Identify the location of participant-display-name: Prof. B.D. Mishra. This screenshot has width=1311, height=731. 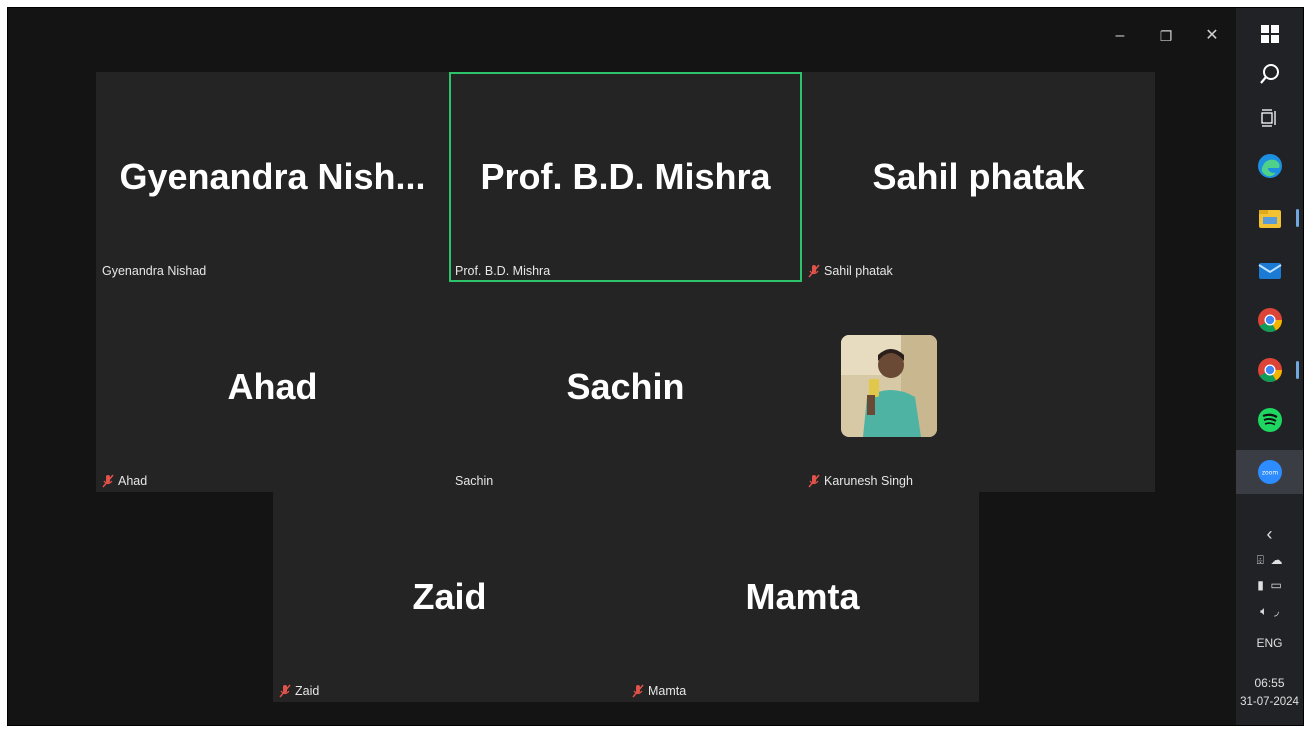
(625, 176).